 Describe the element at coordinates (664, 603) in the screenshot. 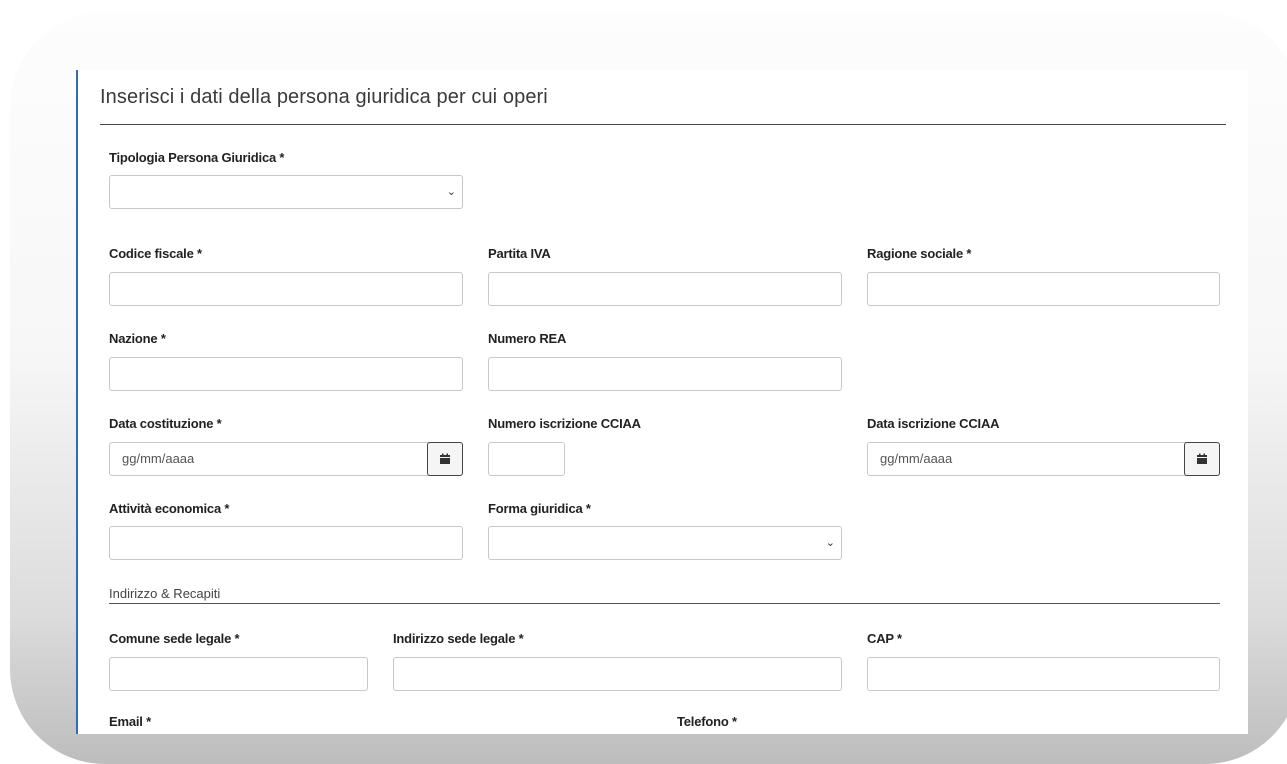

I see `section-divider` at that location.